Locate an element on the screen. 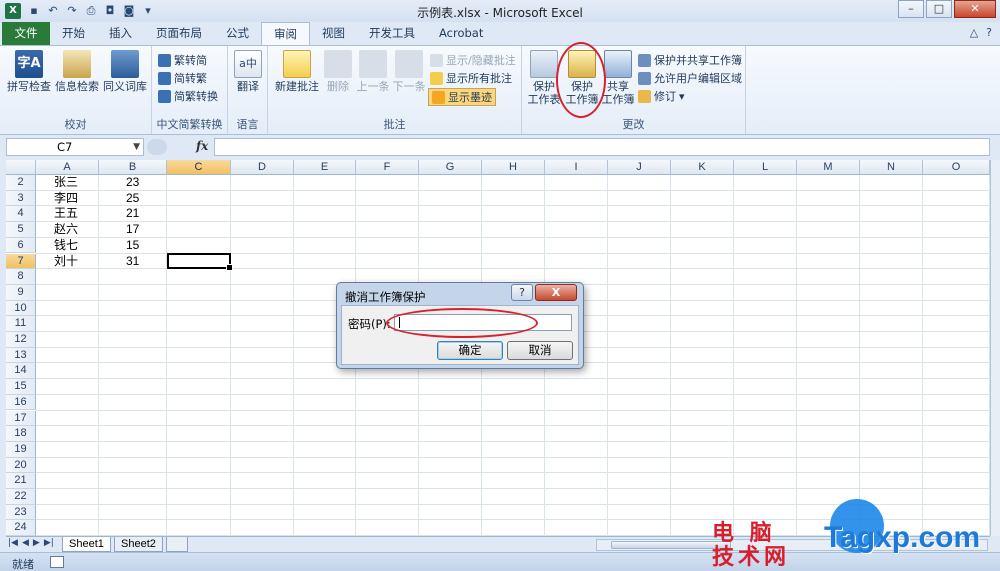  cell-value: 25 is located at coordinates (132, 198).